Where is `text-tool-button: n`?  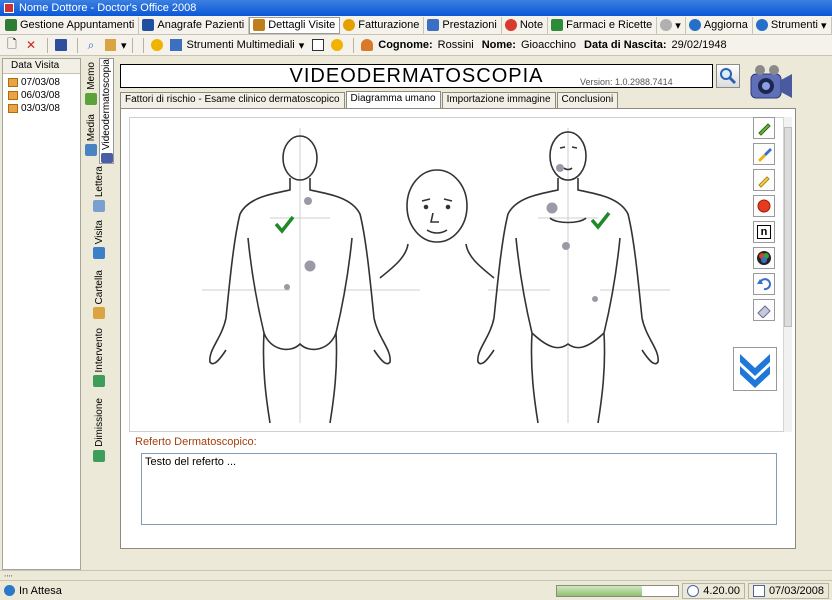
text-tool-button: n is located at coordinates (764, 232).